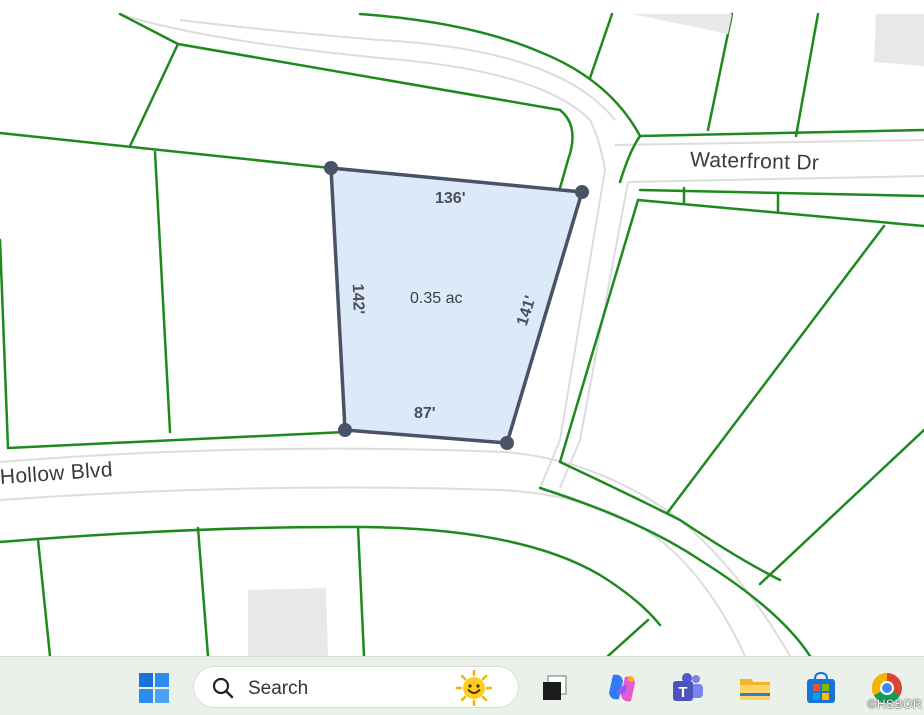  What do you see at coordinates (582, 192) in the screenshot?
I see `parcel-vertex-ne` at bounding box center [582, 192].